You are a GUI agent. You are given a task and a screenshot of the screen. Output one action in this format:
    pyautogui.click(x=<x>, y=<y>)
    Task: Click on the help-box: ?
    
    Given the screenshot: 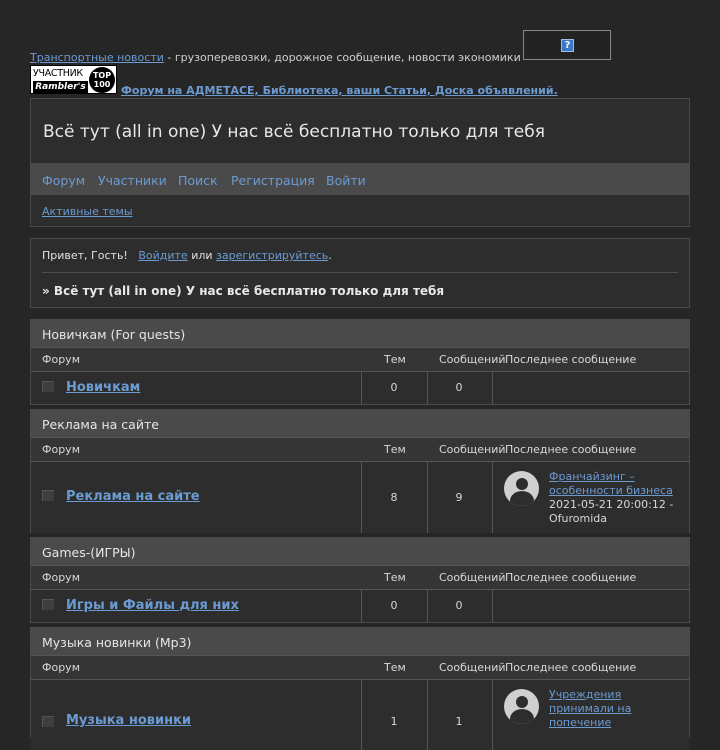 What is the action you would take?
    pyautogui.click(x=567, y=45)
    